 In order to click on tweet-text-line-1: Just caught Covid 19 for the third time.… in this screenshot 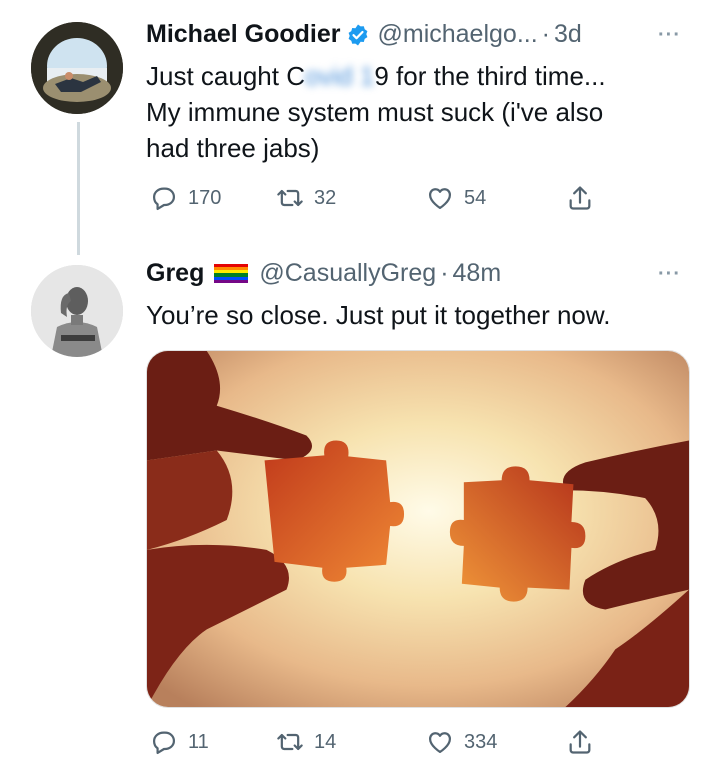, I will do `click(416, 76)`.